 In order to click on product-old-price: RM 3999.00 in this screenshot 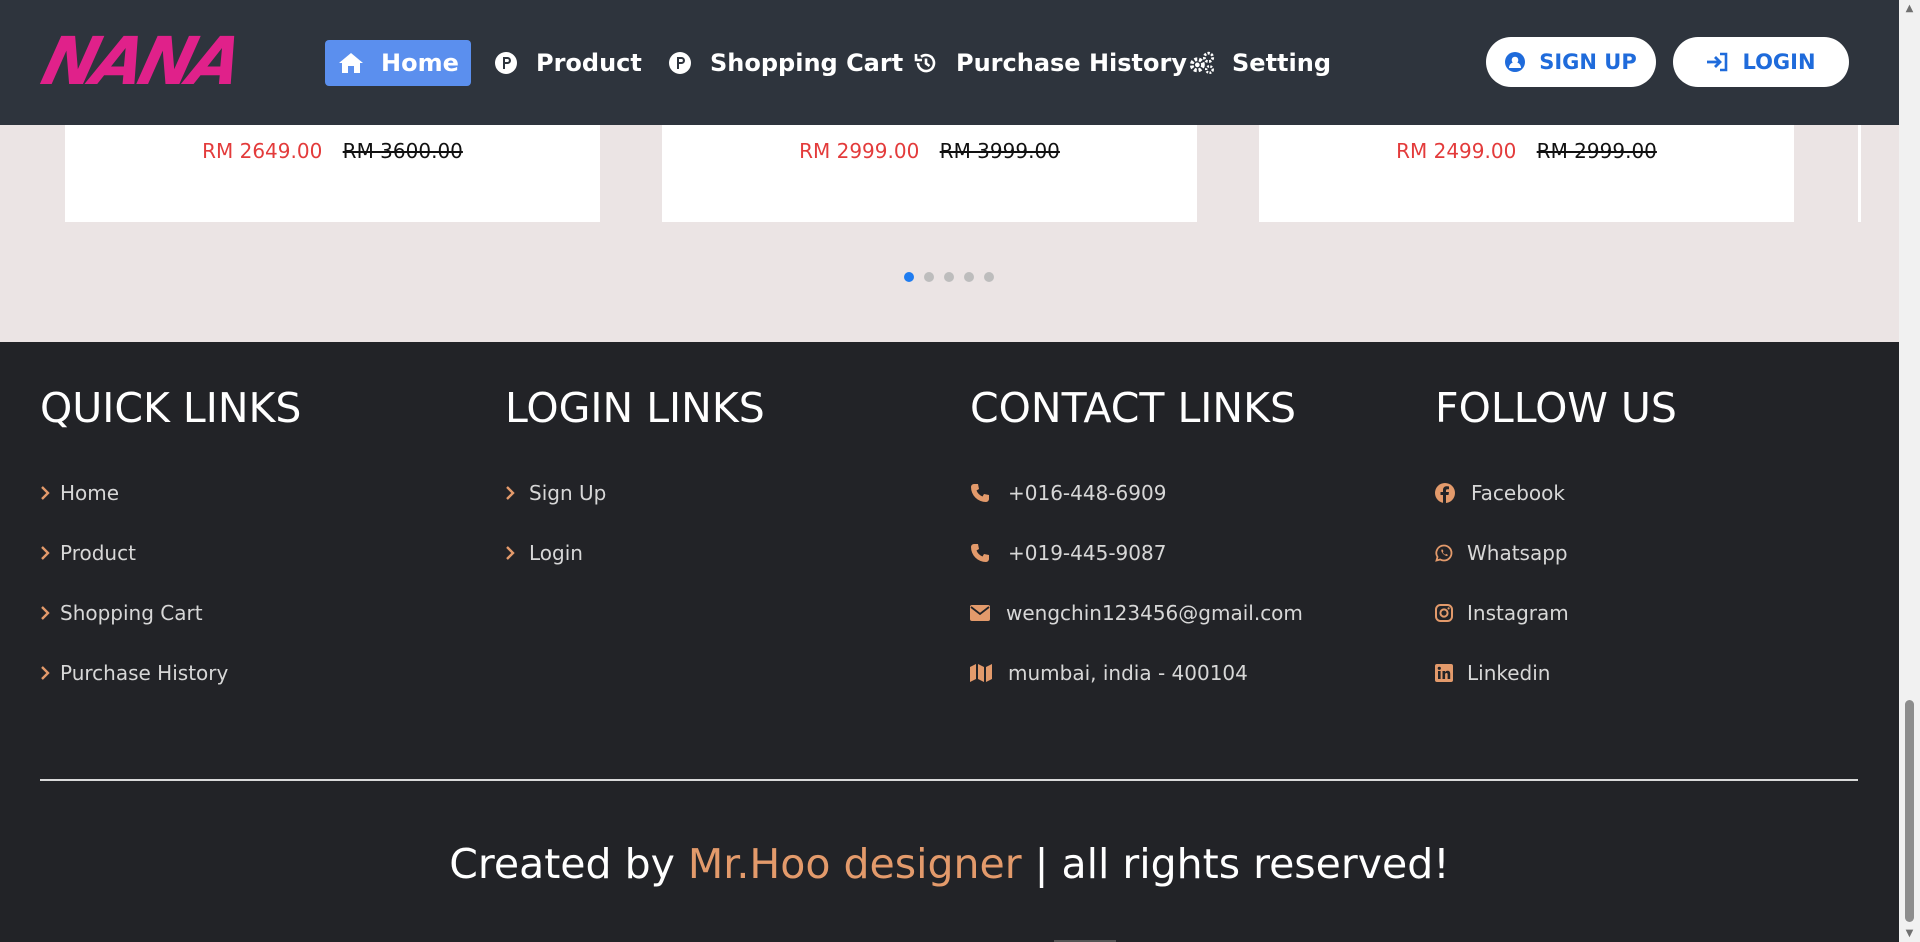, I will do `click(999, 151)`.